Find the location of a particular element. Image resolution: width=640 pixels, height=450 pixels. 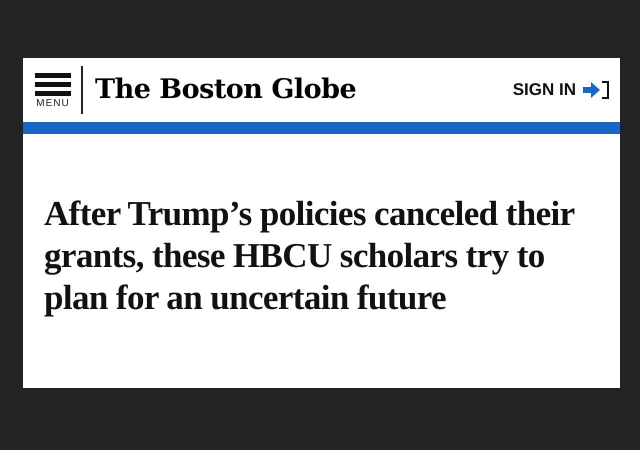

menu-button: MENU is located at coordinates (53, 90).